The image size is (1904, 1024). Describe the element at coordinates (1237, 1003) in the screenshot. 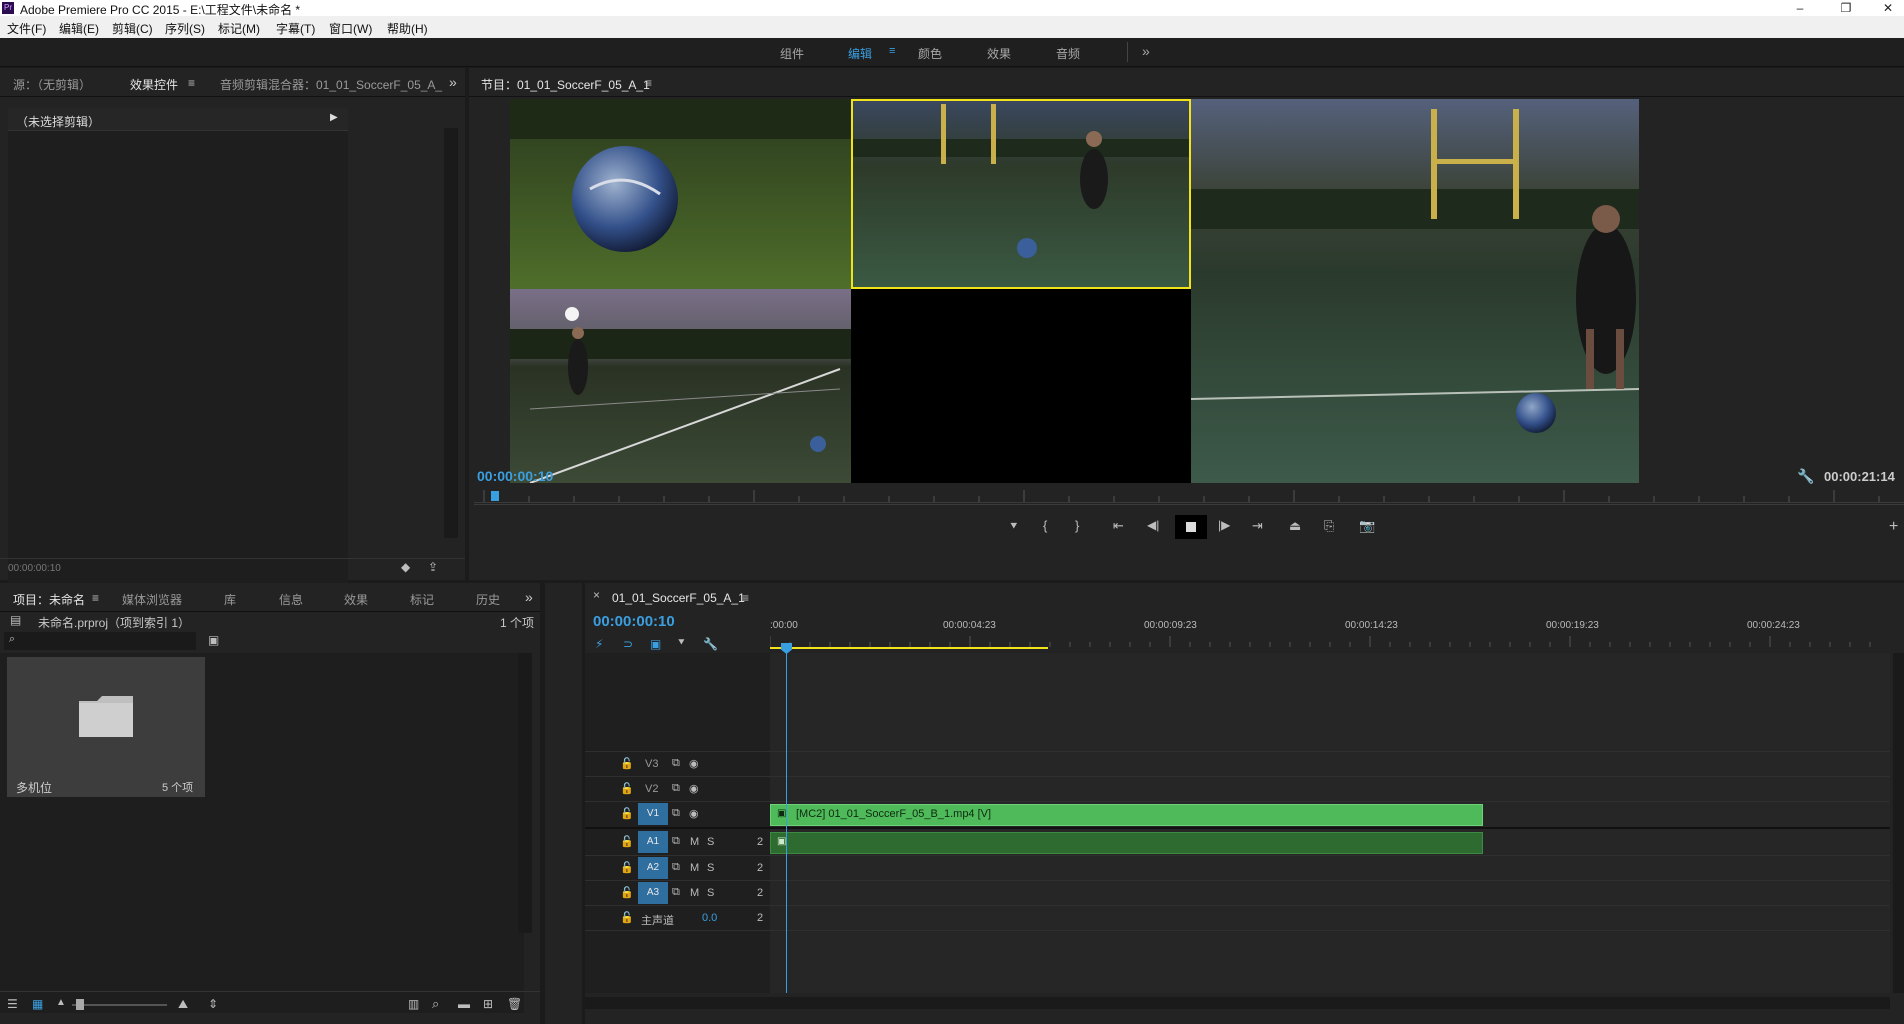

I see `timeline-horizontal-scrollbar` at that location.